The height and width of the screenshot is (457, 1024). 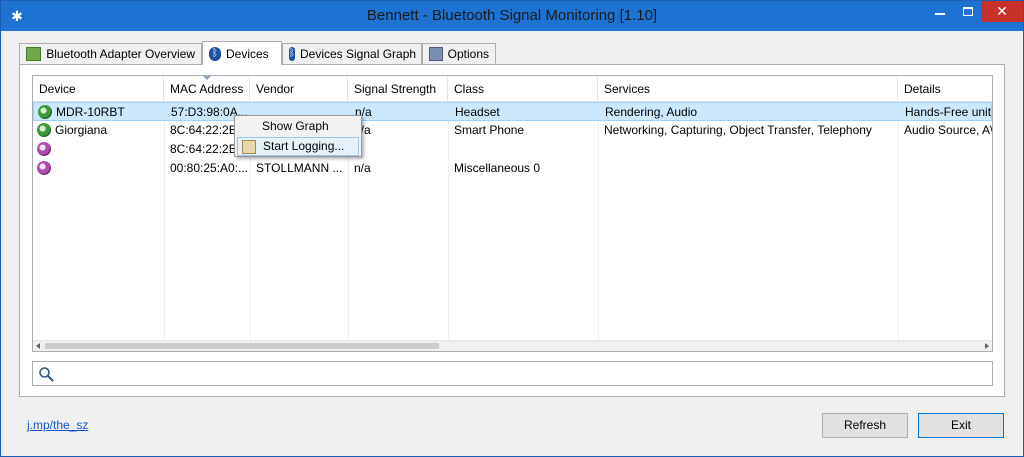 I want to click on column-header-details: Details, so click(x=945, y=89).